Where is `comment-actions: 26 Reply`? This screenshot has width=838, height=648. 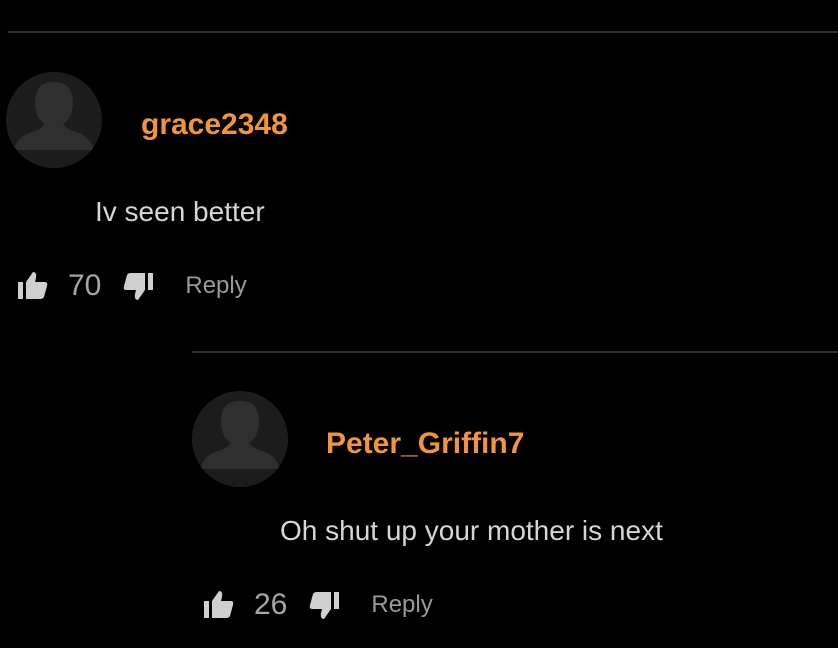 comment-actions: 26 Reply is located at coordinates (317, 605).